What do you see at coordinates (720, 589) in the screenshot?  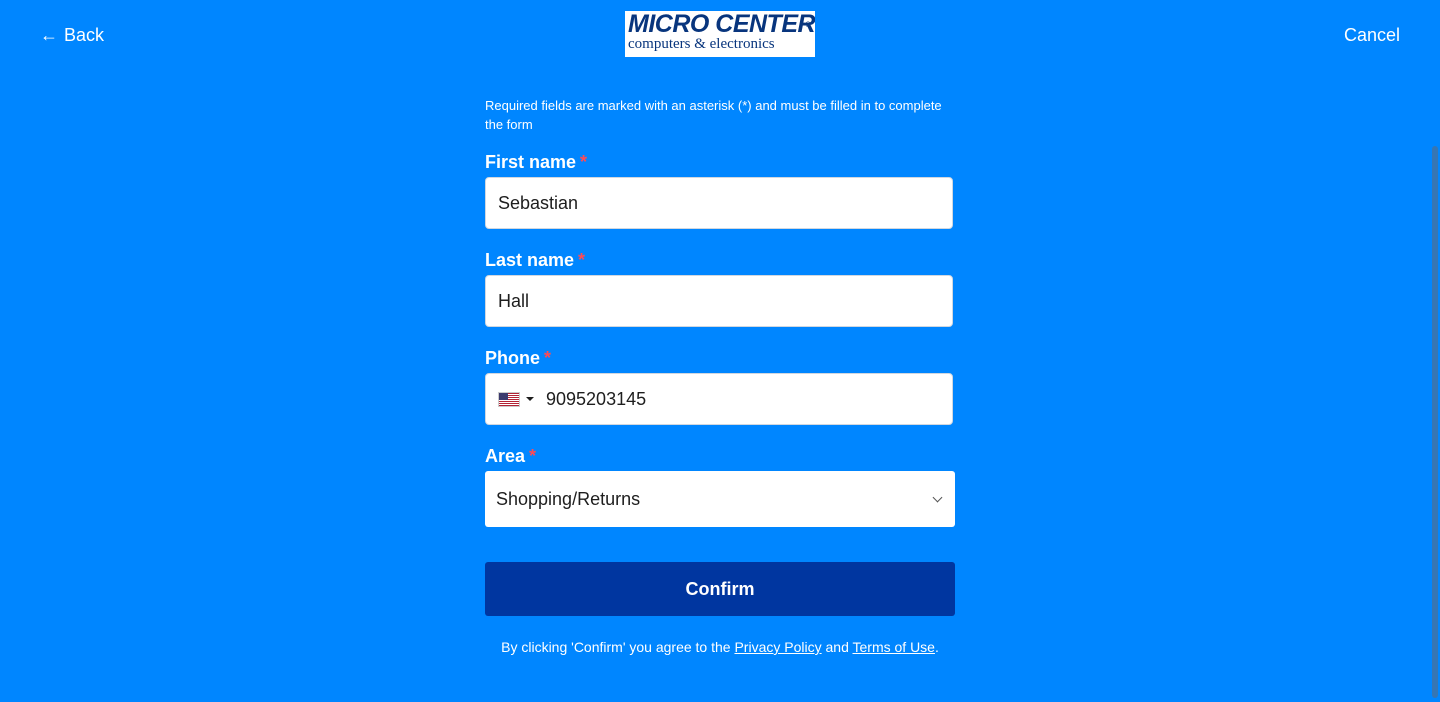 I see `confirm-button: Confirm` at bounding box center [720, 589].